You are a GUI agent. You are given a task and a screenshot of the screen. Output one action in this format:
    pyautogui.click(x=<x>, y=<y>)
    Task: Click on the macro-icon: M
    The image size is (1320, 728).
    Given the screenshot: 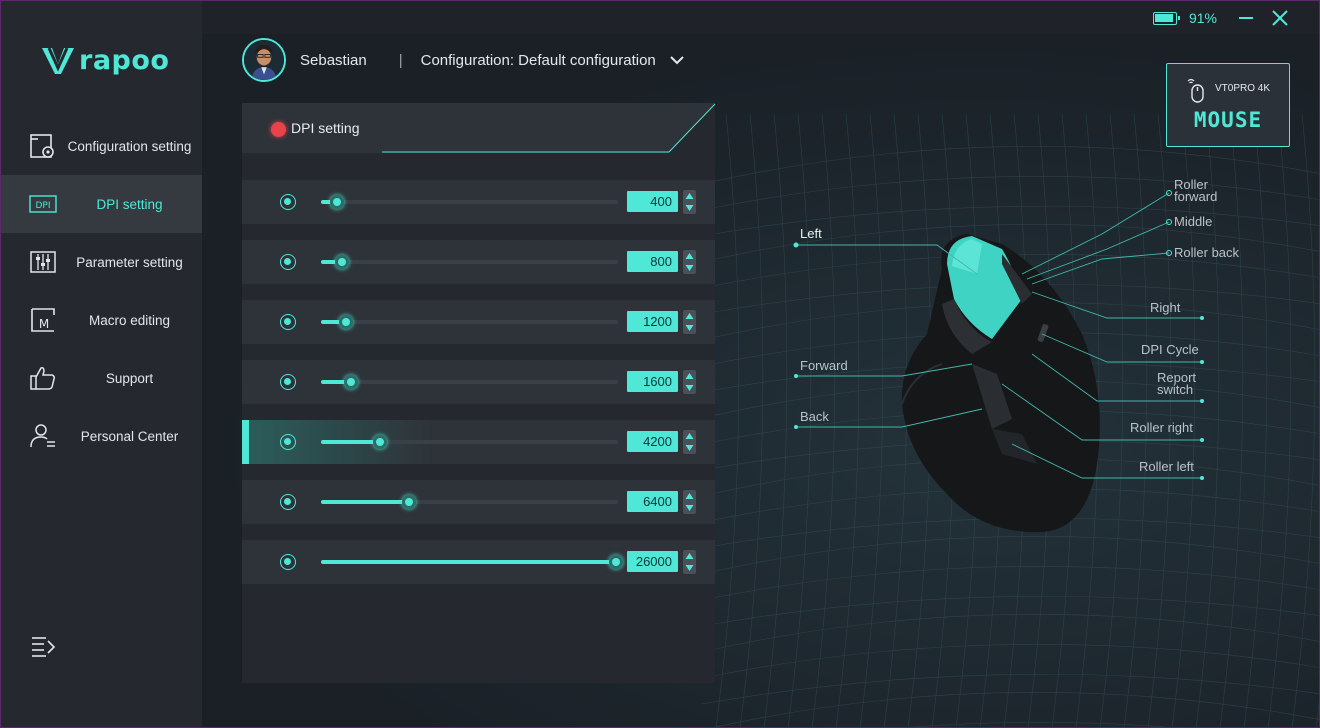 What is the action you would take?
    pyautogui.click(x=43, y=320)
    